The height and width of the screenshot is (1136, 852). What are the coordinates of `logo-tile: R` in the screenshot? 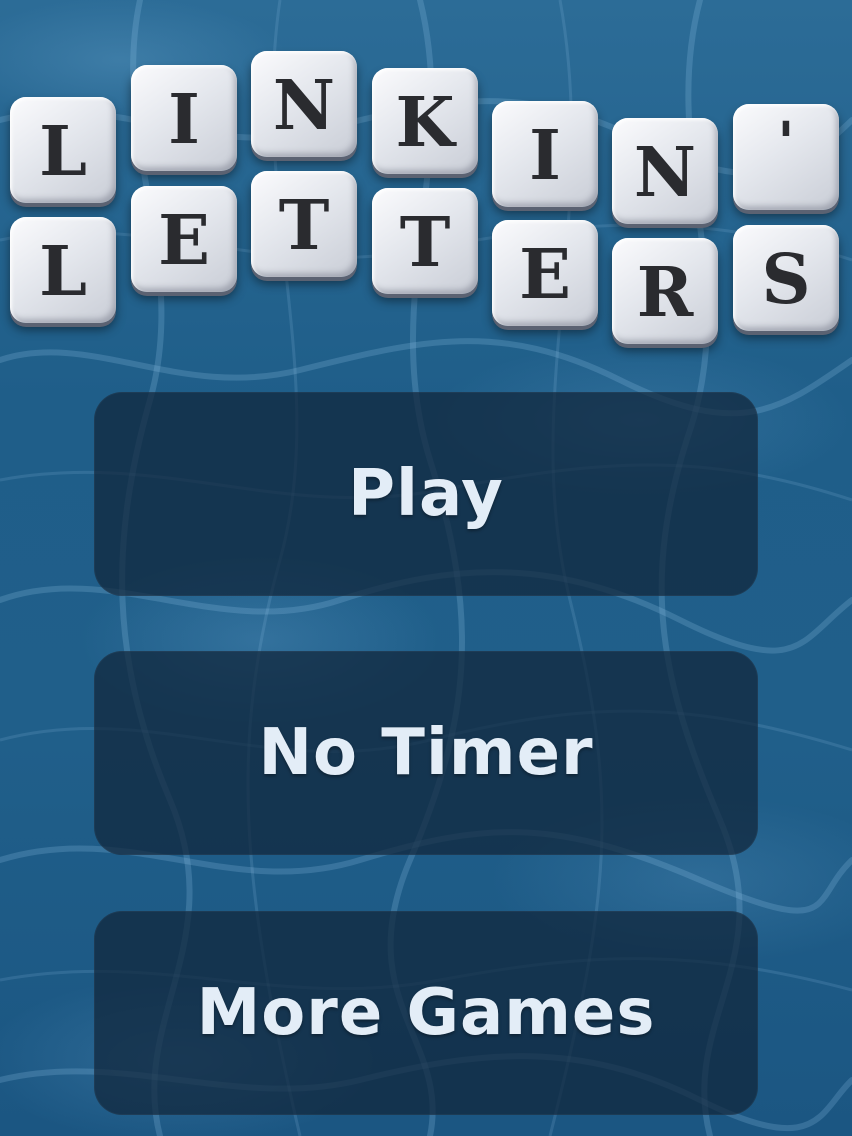 It's located at (665, 291).